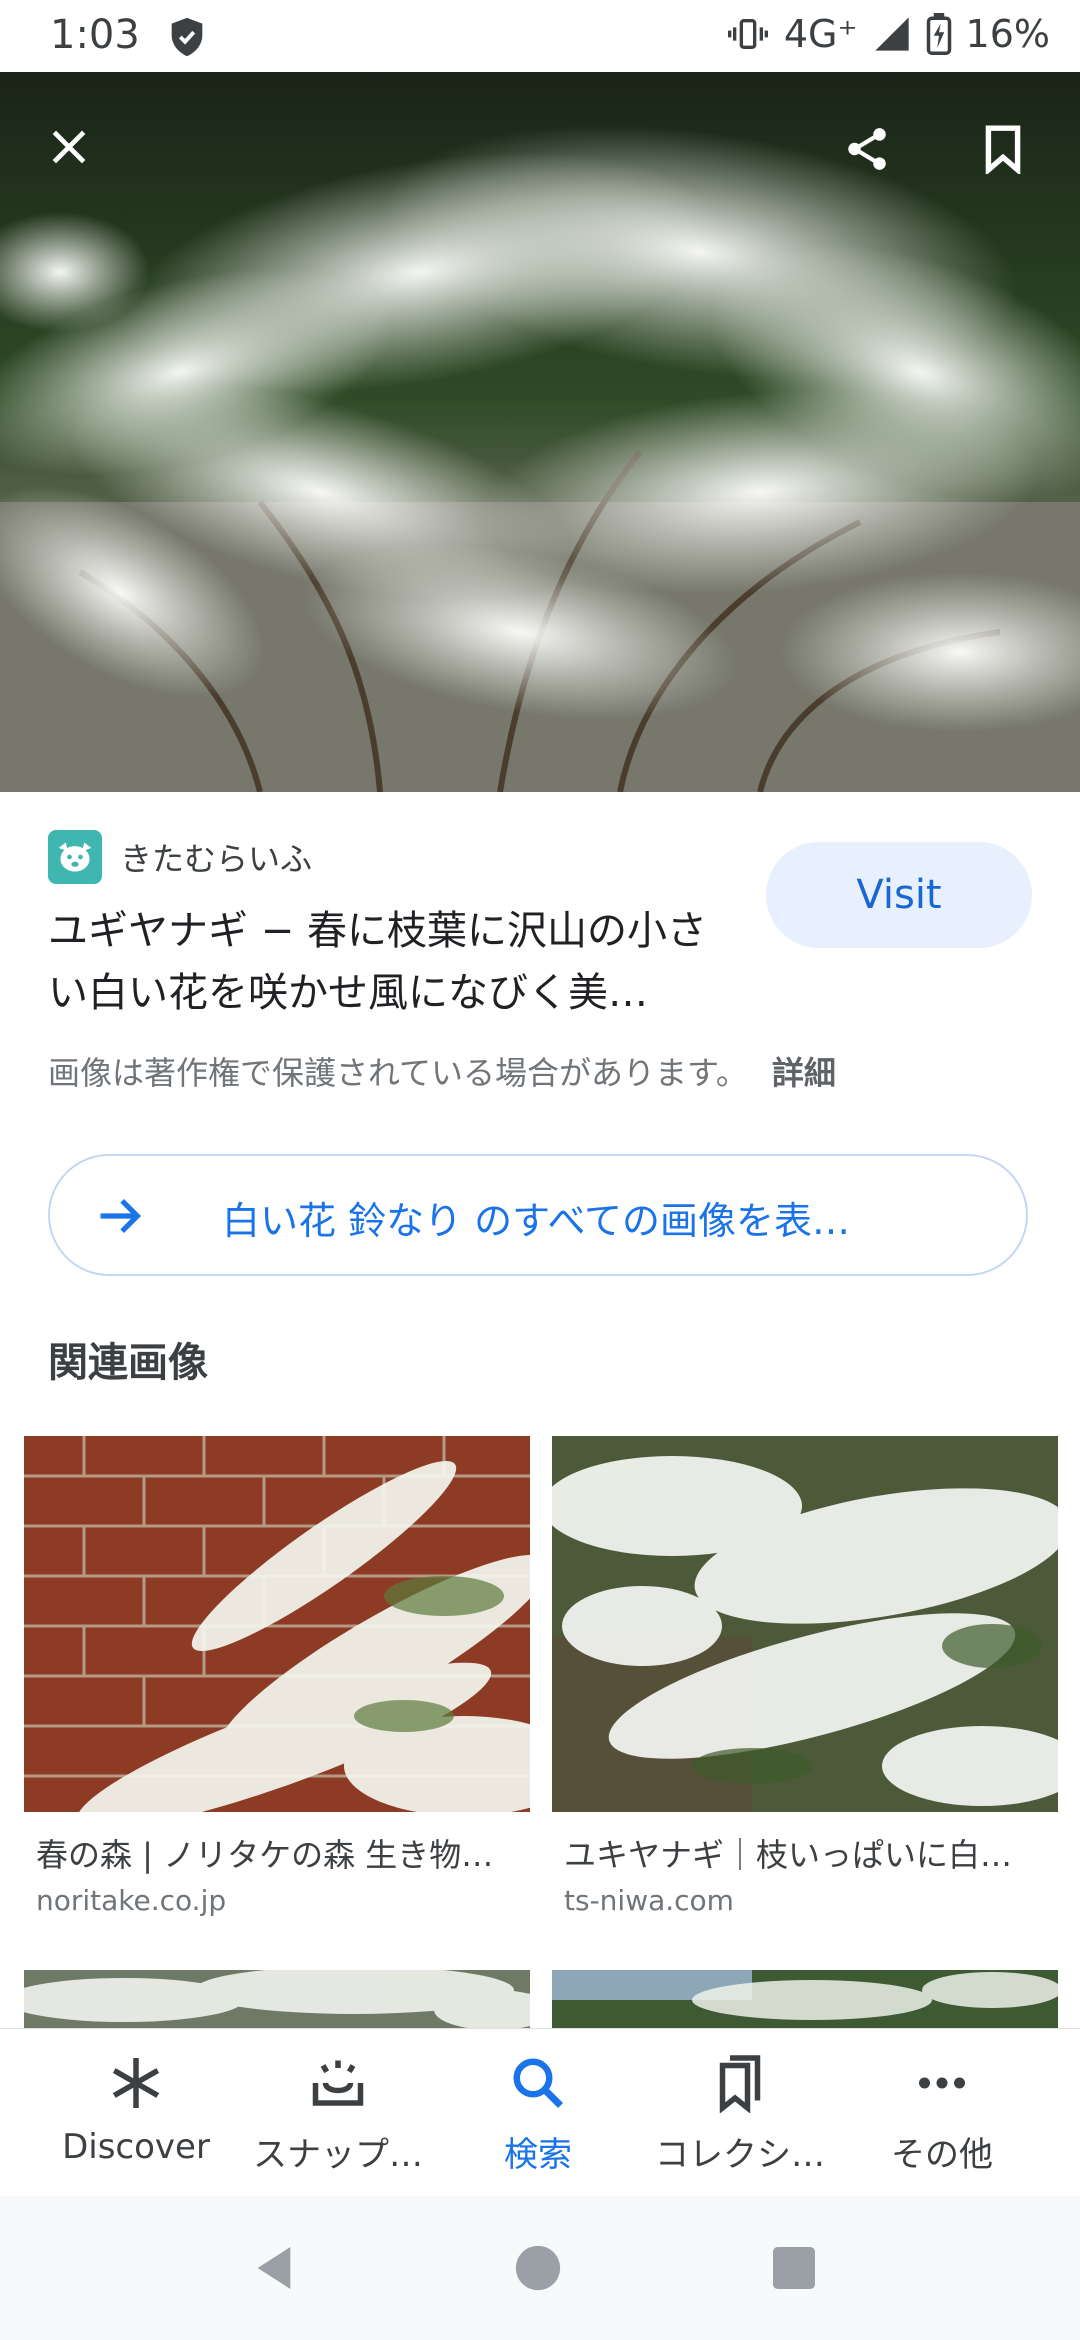 The image size is (1080, 2340). I want to click on save-button, so click(1003, 149).